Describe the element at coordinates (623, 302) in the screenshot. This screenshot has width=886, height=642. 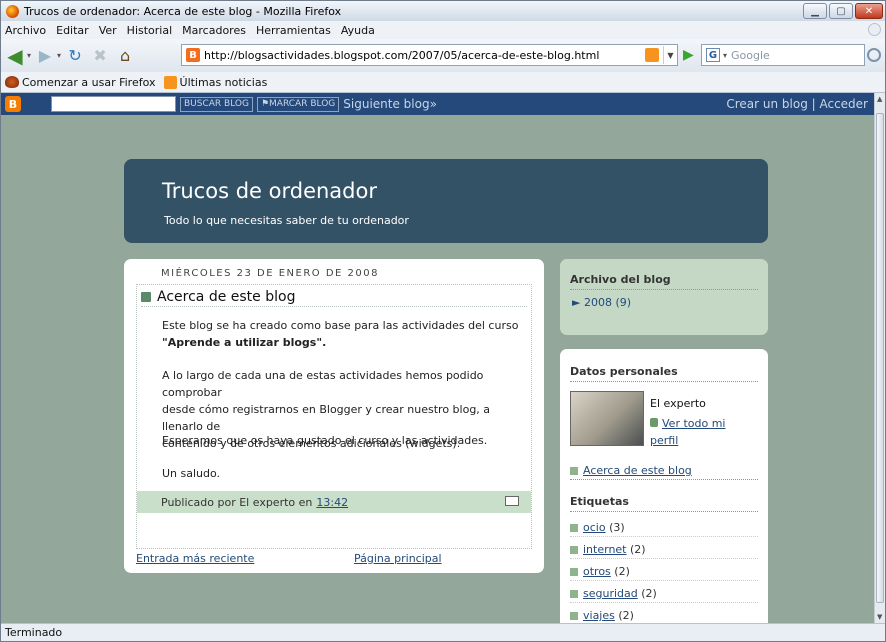
I see `archive-count: (9)` at that location.